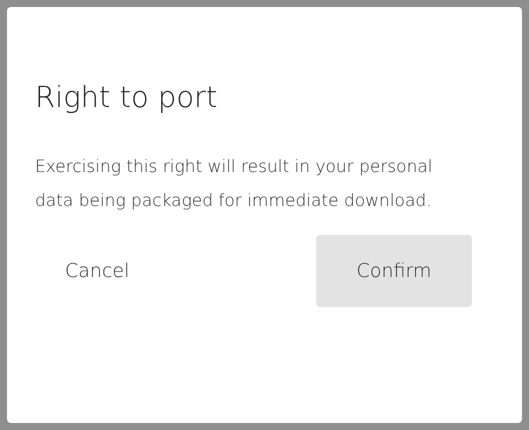  Describe the element at coordinates (234, 184) in the screenshot. I see `dialog-message: Exercising this right will result in your personal data being packaged for immediate download.` at that location.